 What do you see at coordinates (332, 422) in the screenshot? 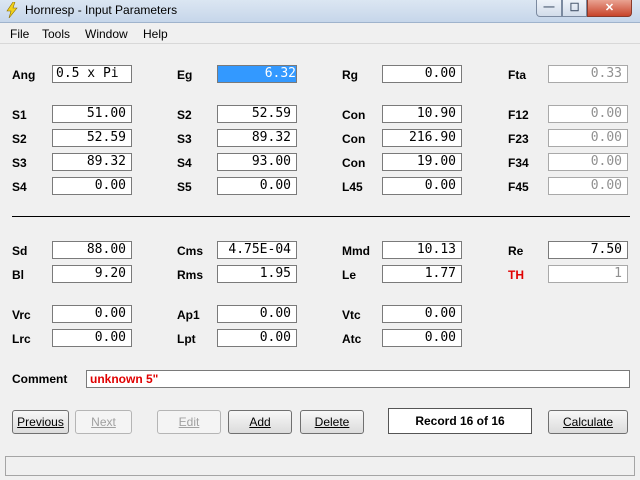
I see `delete-button: Delete` at bounding box center [332, 422].